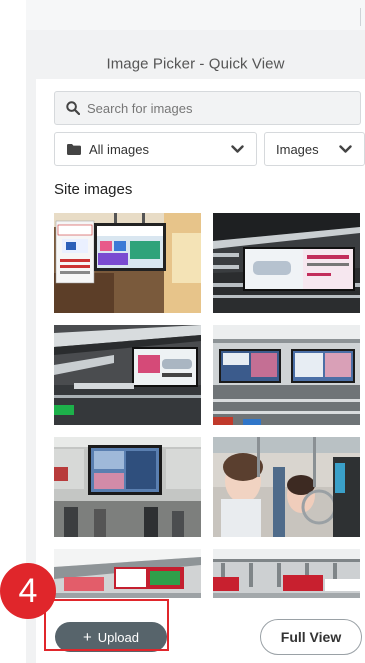 The height and width of the screenshot is (663, 365). What do you see at coordinates (74, 149) in the screenshot?
I see `folder-icon` at bounding box center [74, 149].